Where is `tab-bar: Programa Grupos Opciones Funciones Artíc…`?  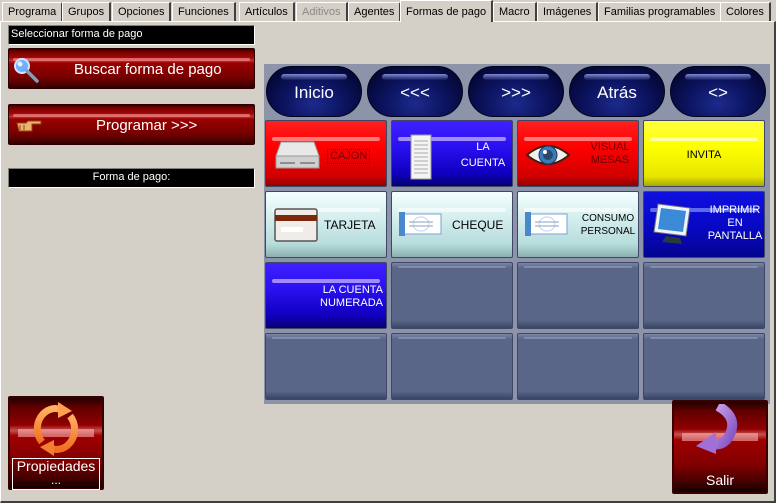
tab-bar: Programa Grupos Opciones Funciones Artíc… is located at coordinates (388, 11).